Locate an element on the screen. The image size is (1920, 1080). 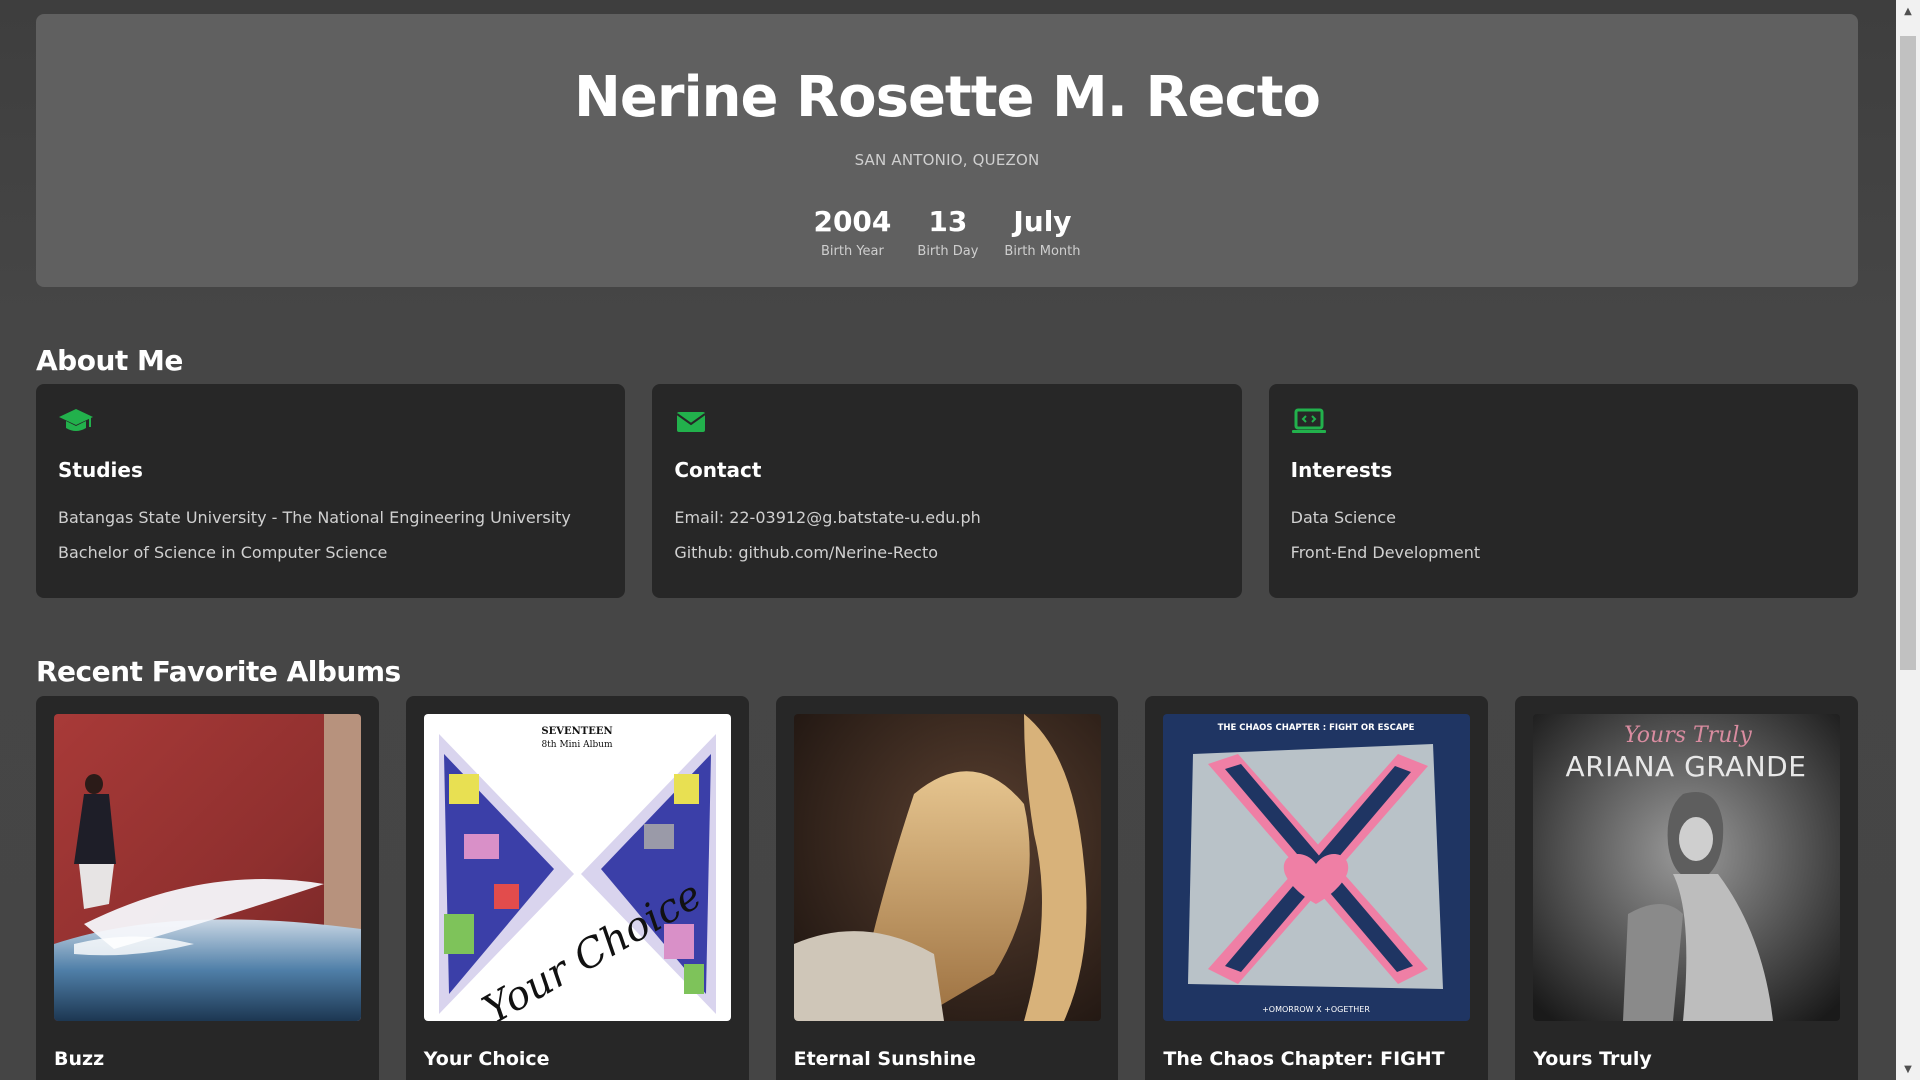
album-title: Eternal Sunshine is located at coordinates (884, 1059).